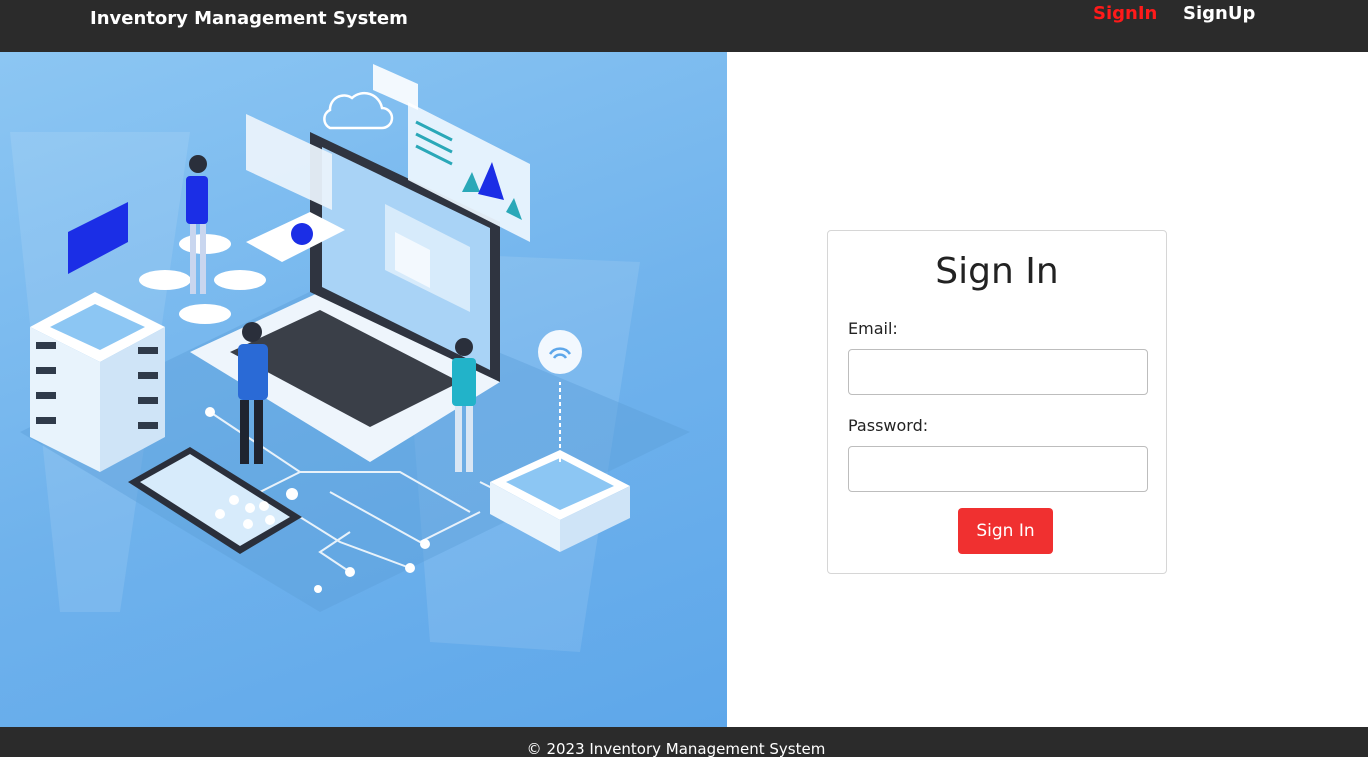  What do you see at coordinates (997, 402) in the screenshot?
I see `signin-card: Sign In Email: Password: Sign In` at bounding box center [997, 402].